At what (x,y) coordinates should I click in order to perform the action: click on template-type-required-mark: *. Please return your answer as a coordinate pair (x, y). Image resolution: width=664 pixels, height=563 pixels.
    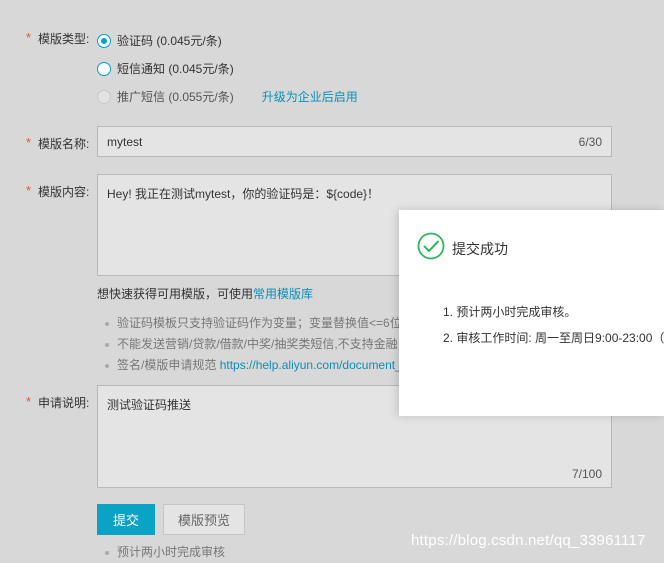
    Looking at the image, I should click on (29, 37).